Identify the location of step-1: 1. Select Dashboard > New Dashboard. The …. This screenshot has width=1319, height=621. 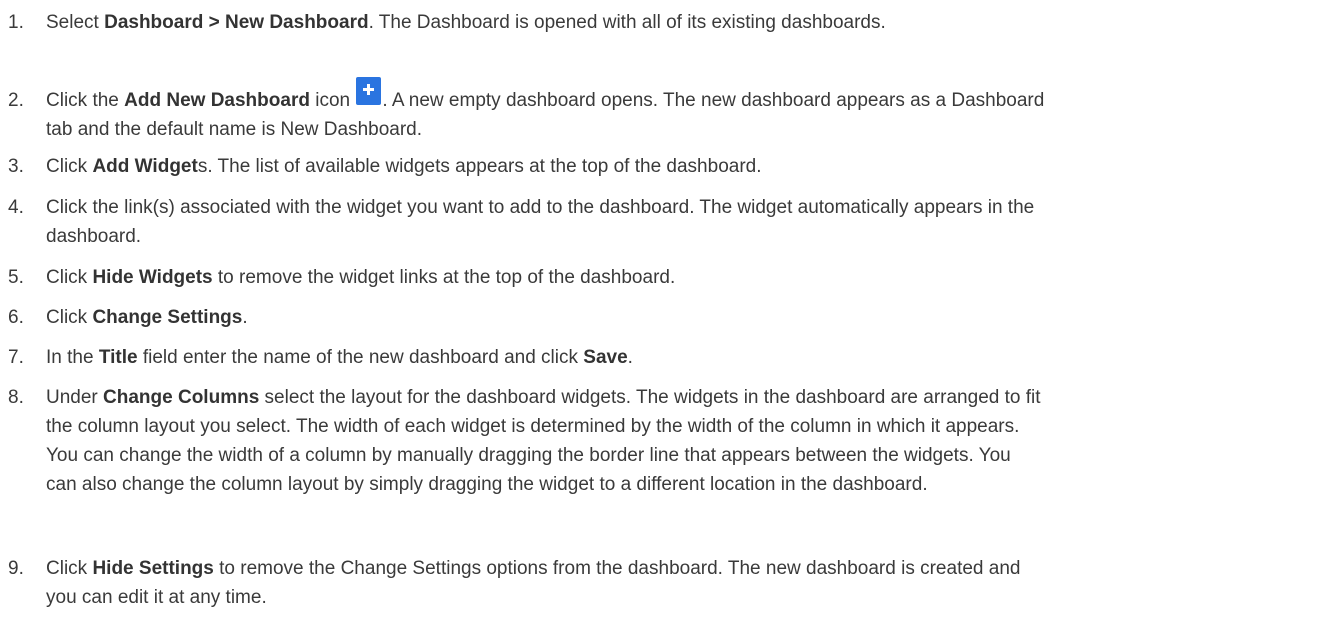
(658, 22).